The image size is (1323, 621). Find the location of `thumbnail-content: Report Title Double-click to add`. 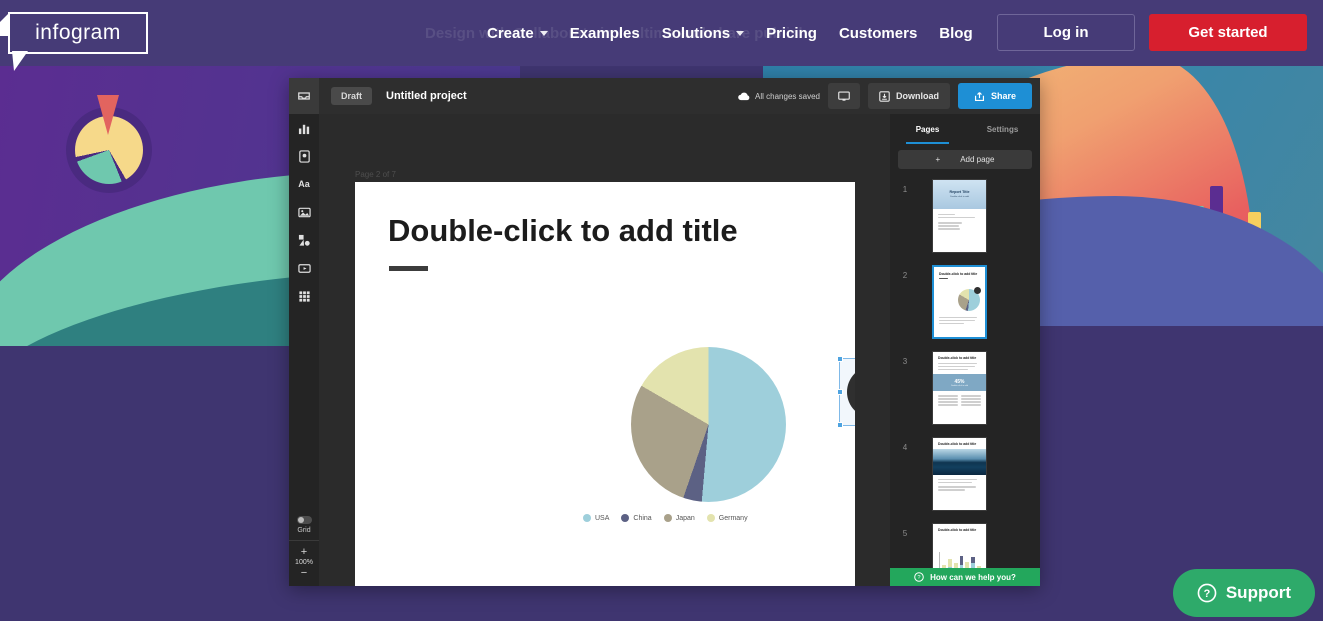

thumbnail-content: Report Title Double-click to add is located at coordinates (959, 216).